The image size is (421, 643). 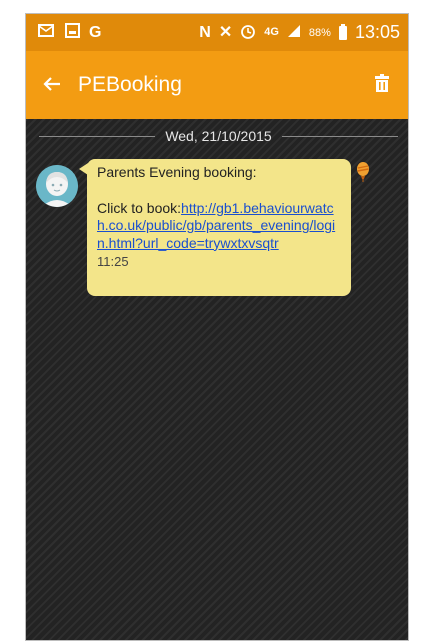 What do you see at coordinates (294, 33) in the screenshot?
I see `signal-icon` at bounding box center [294, 33].